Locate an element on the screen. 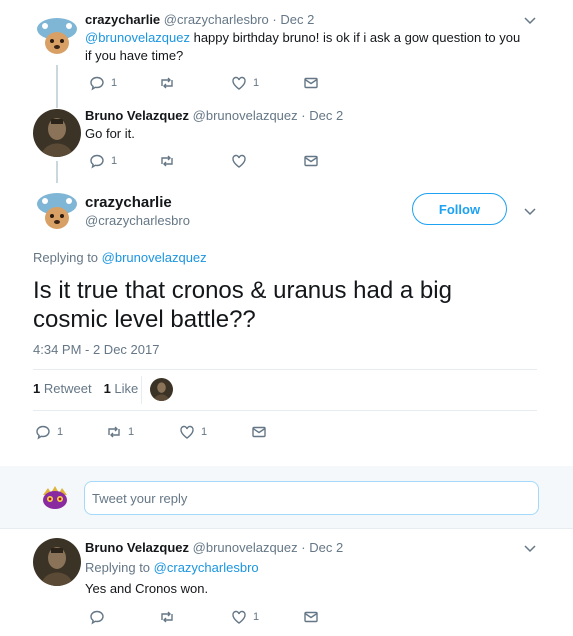 This screenshot has width=573, height=636. mention-link: @brunovelazquez is located at coordinates (137, 37).